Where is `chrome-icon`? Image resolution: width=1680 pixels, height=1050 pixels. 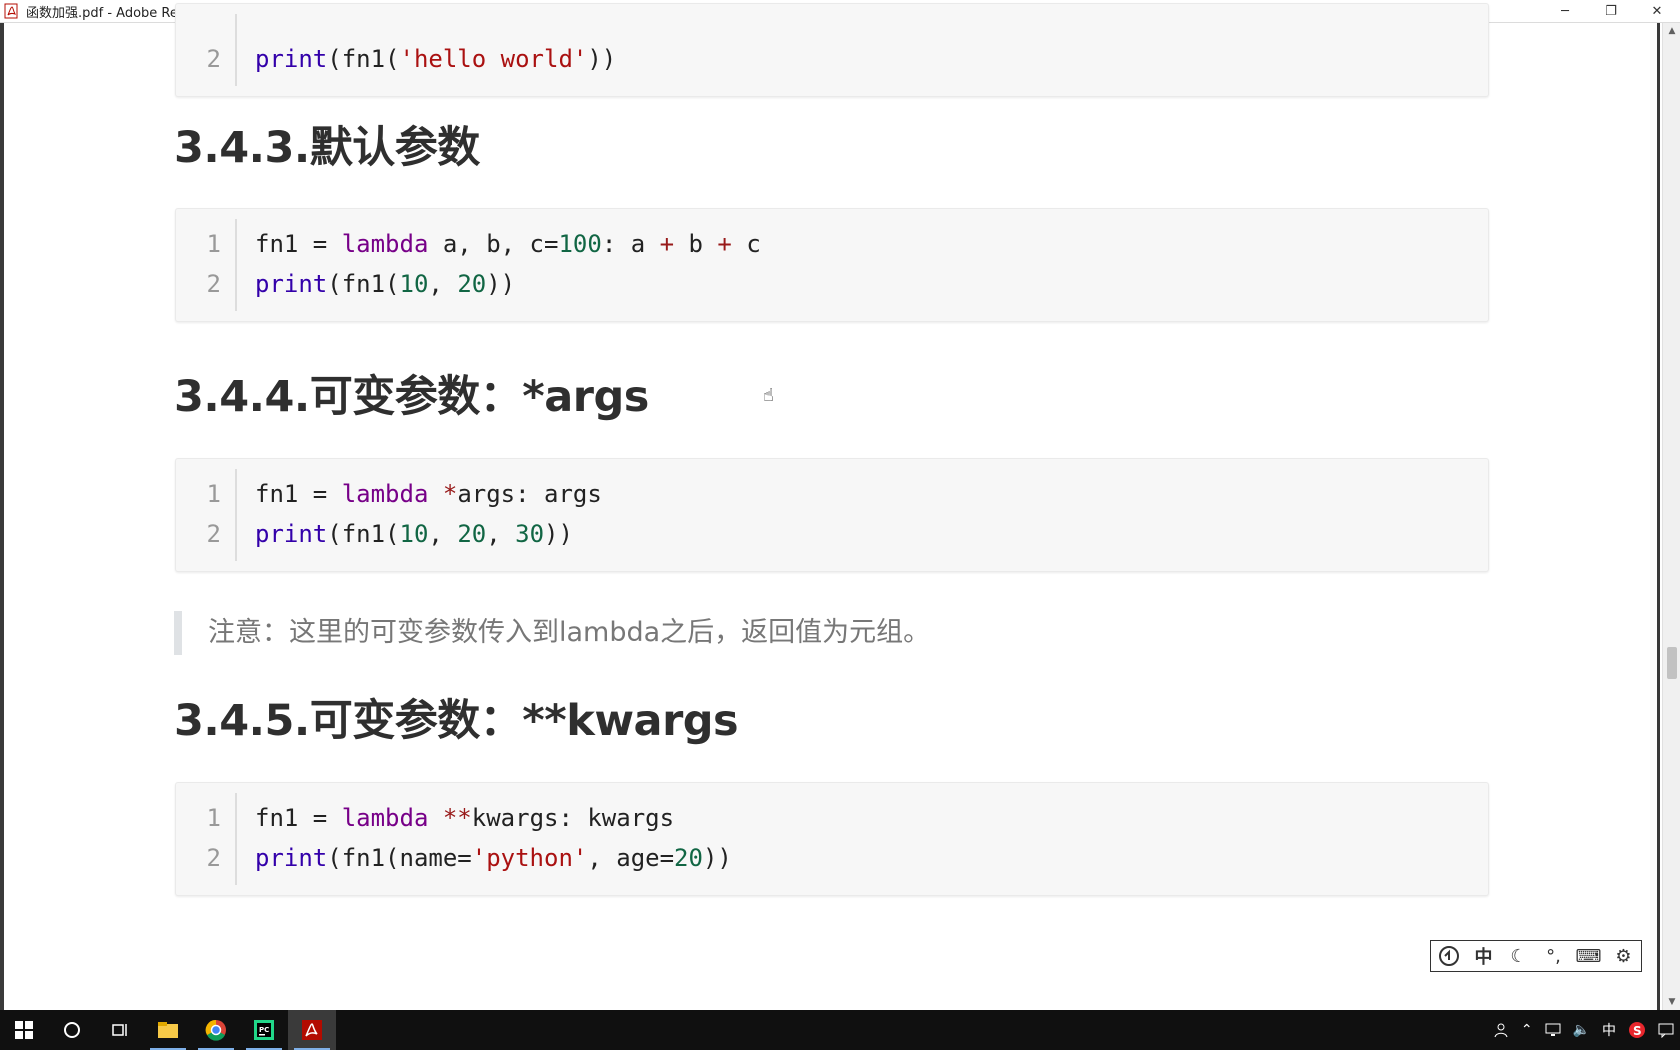 chrome-icon is located at coordinates (216, 1030).